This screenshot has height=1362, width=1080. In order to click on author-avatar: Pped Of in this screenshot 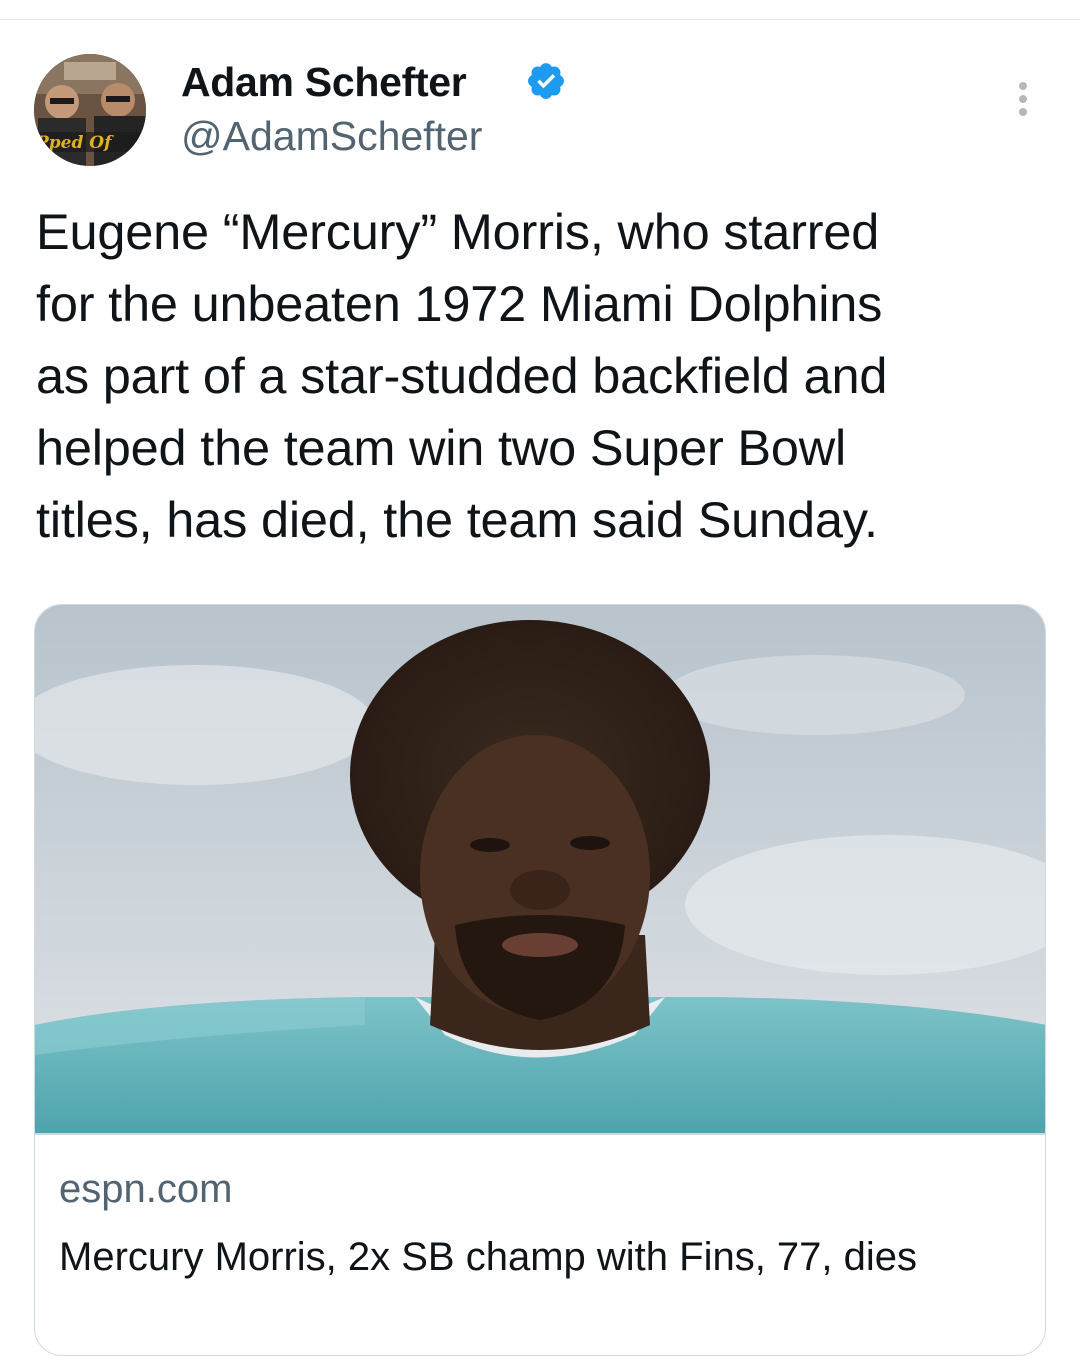, I will do `click(90, 110)`.